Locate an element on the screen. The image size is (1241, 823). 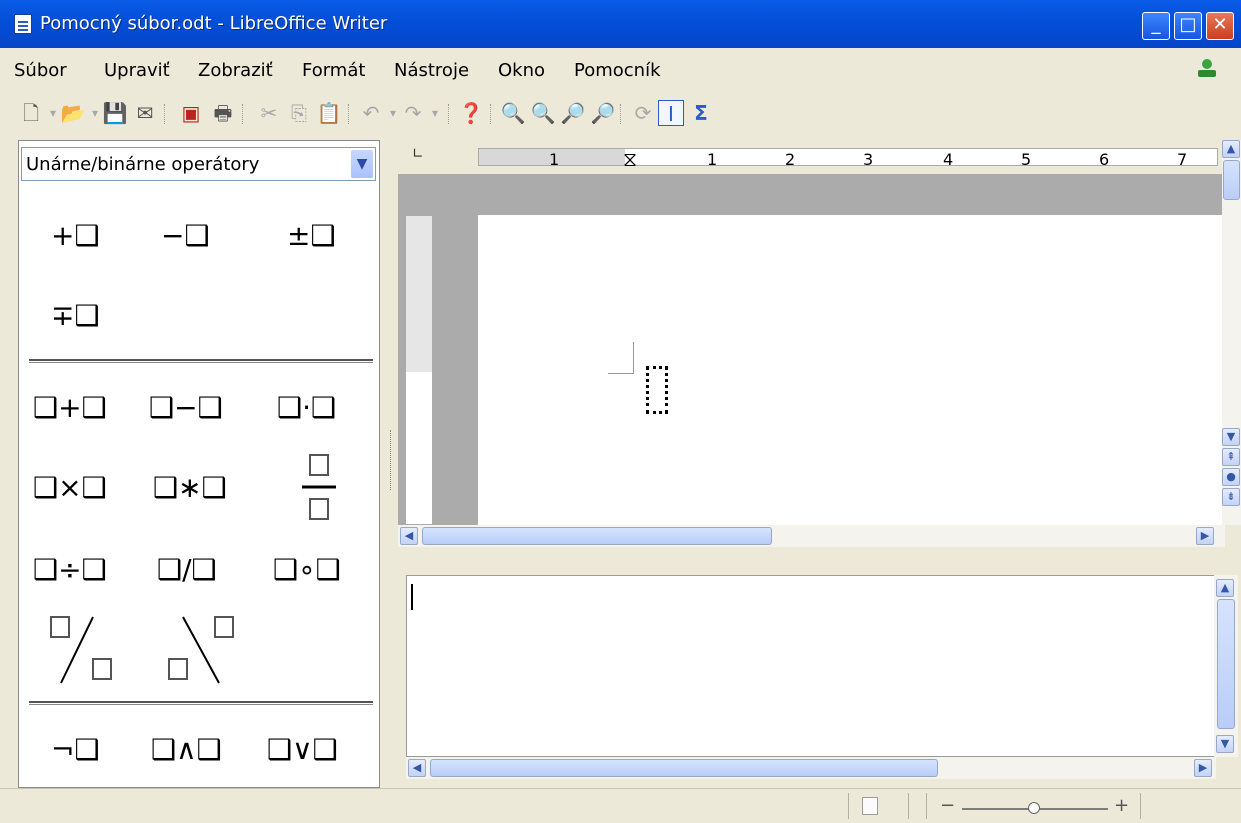
email-icon: ✉ is located at coordinates (145, 113).